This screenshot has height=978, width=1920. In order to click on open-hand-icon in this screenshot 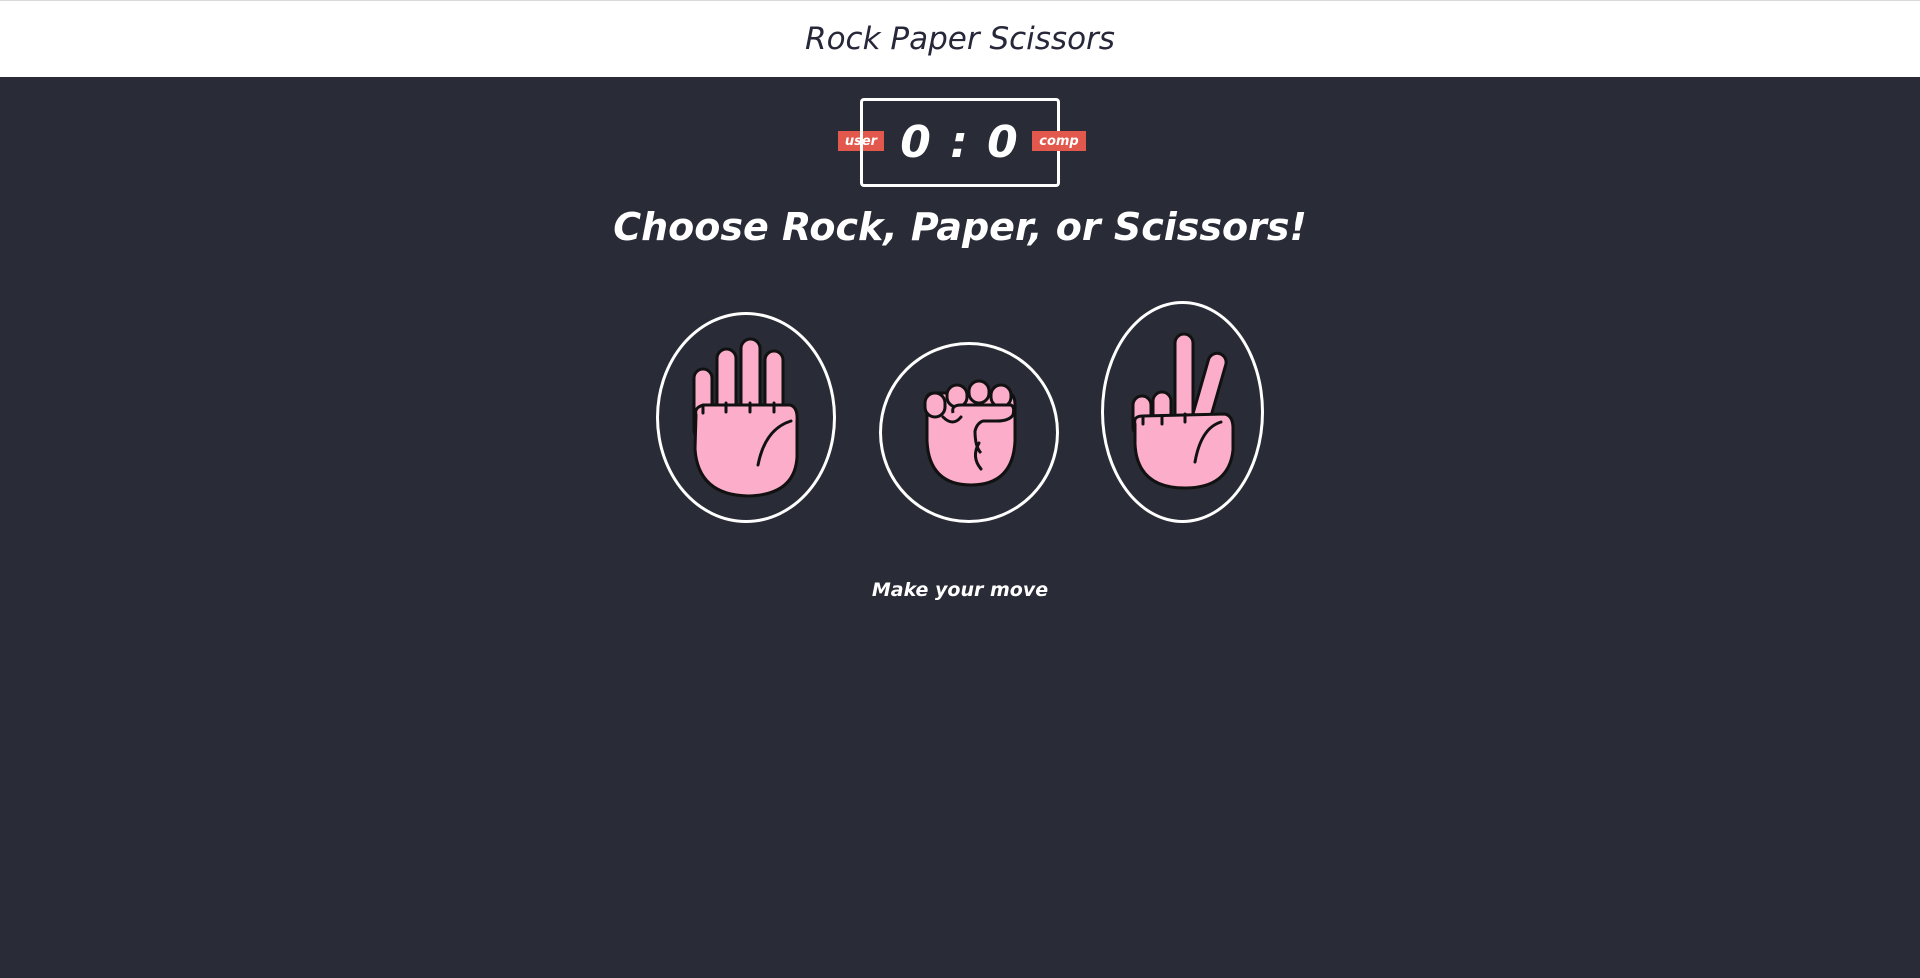, I will do `click(745, 417)`.